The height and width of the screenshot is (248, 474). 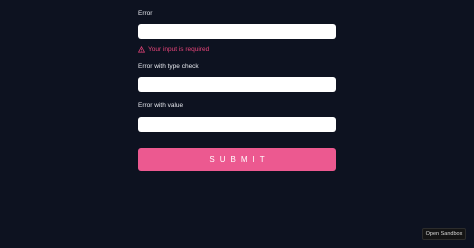 I want to click on warning-triangle-icon, so click(x=141, y=49).